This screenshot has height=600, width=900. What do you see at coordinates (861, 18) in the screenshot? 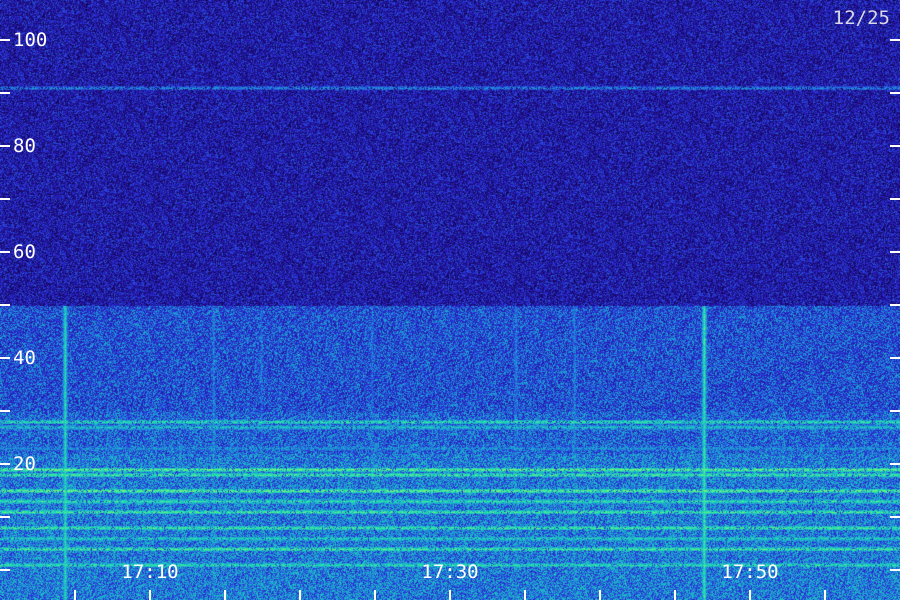
I see `date-label: 12/25` at bounding box center [861, 18].